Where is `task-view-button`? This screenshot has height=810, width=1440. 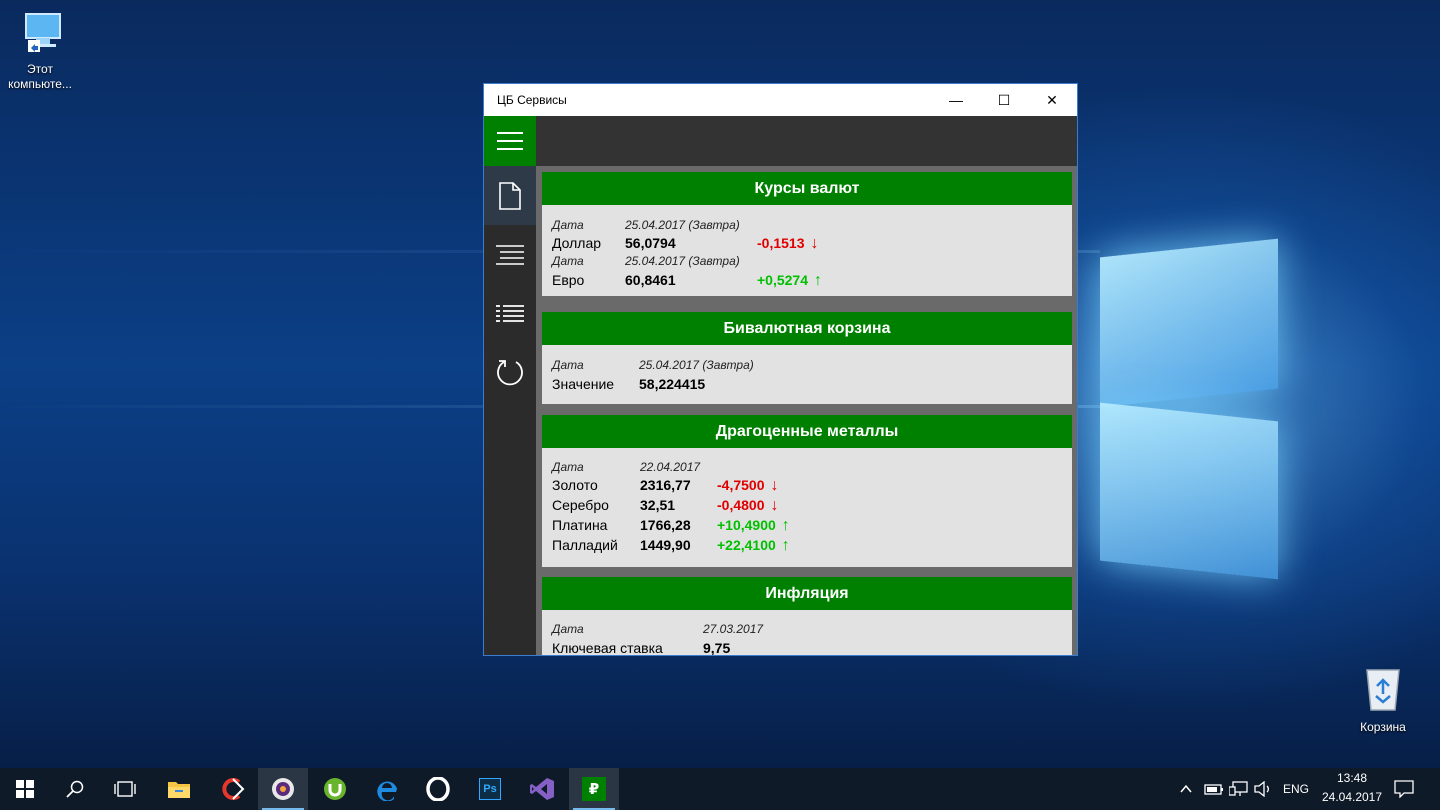
task-view-button is located at coordinates (125, 789).